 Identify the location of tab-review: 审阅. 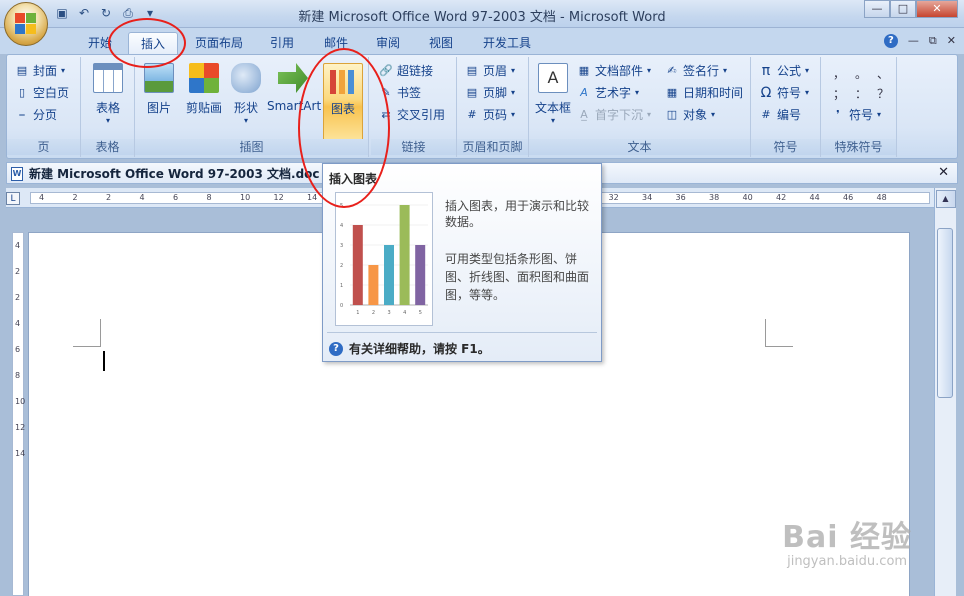
(388, 43).